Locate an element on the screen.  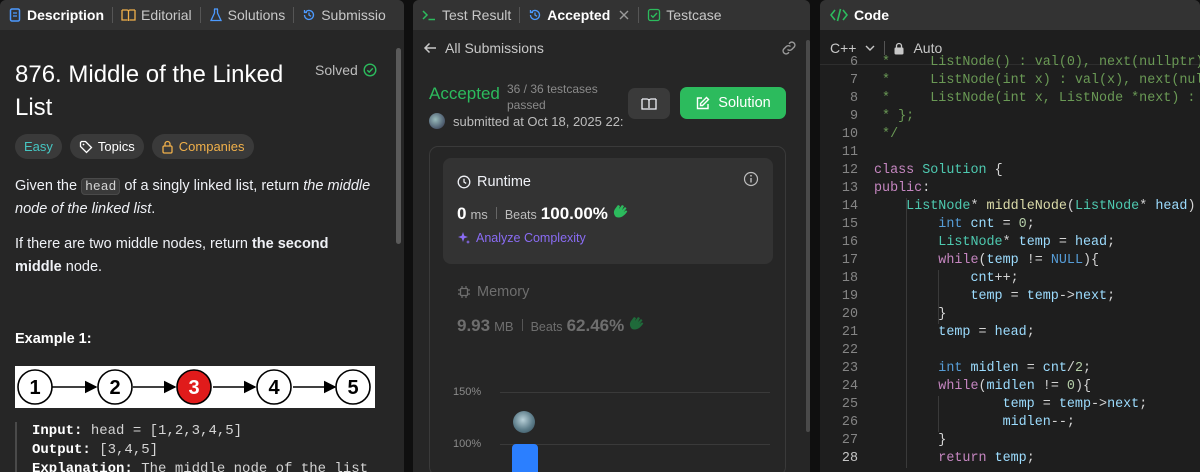
line-number: 26 is located at coordinates (849, 422).